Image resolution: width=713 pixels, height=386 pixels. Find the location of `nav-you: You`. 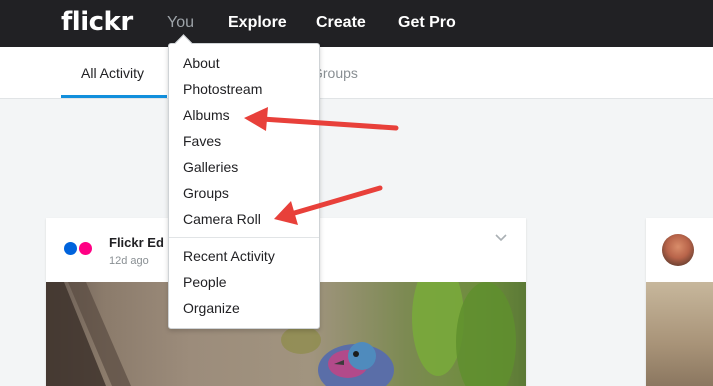

nav-you: You is located at coordinates (180, 23).